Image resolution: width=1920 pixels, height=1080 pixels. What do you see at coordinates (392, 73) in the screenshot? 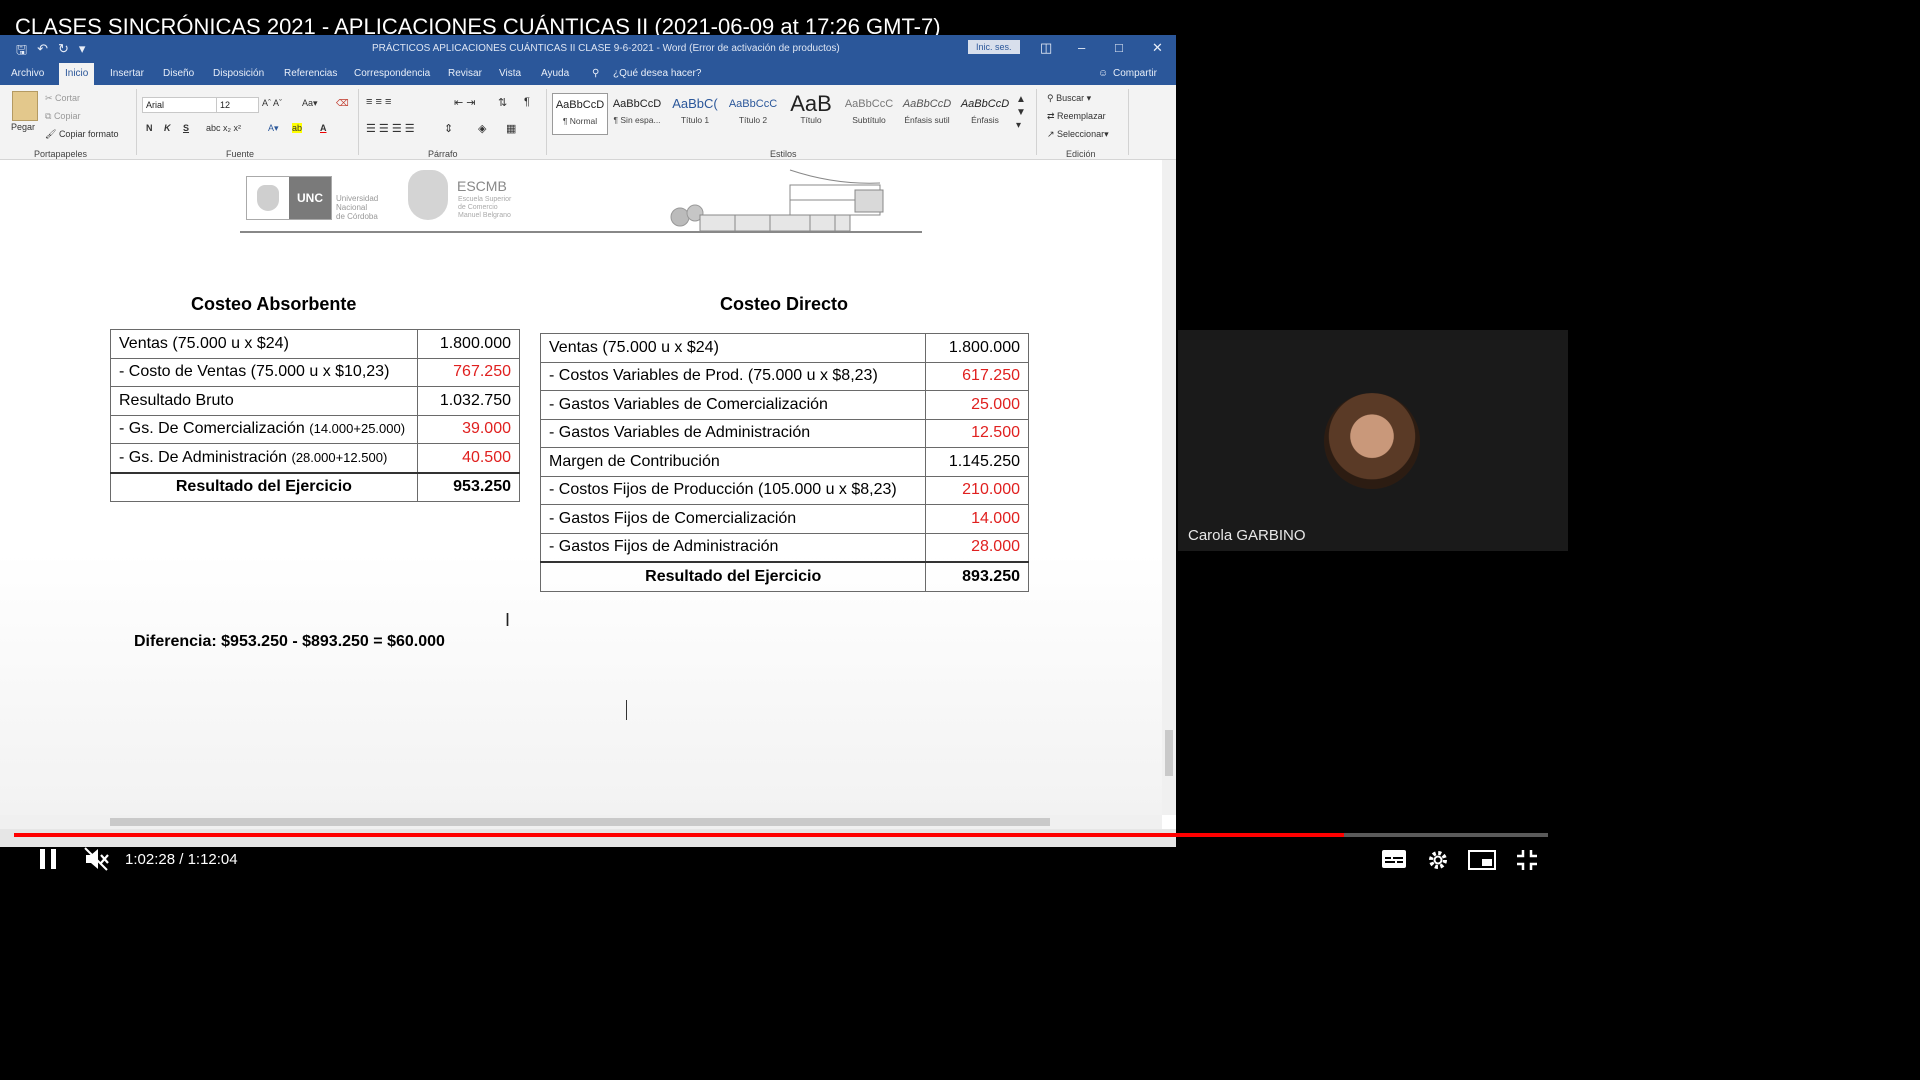
I see `tab-correspondencia: Correspondencia` at bounding box center [392, 73].